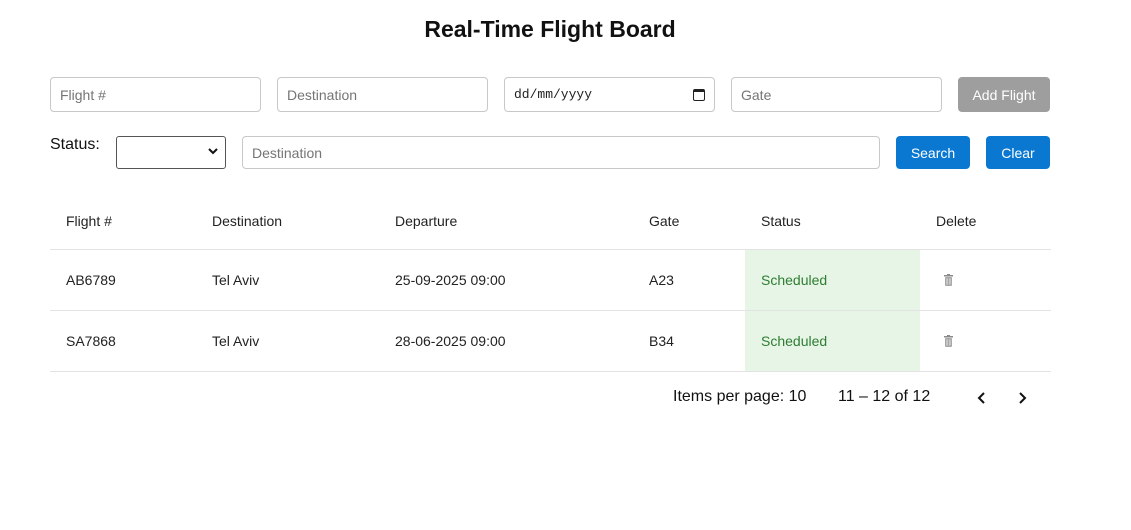 This screenshot has width=1131, height=530. What do you see at coordinates (1018, 152) in the screenshot?
I see `clear-button: Clear` at bounding box center [1018, 152].